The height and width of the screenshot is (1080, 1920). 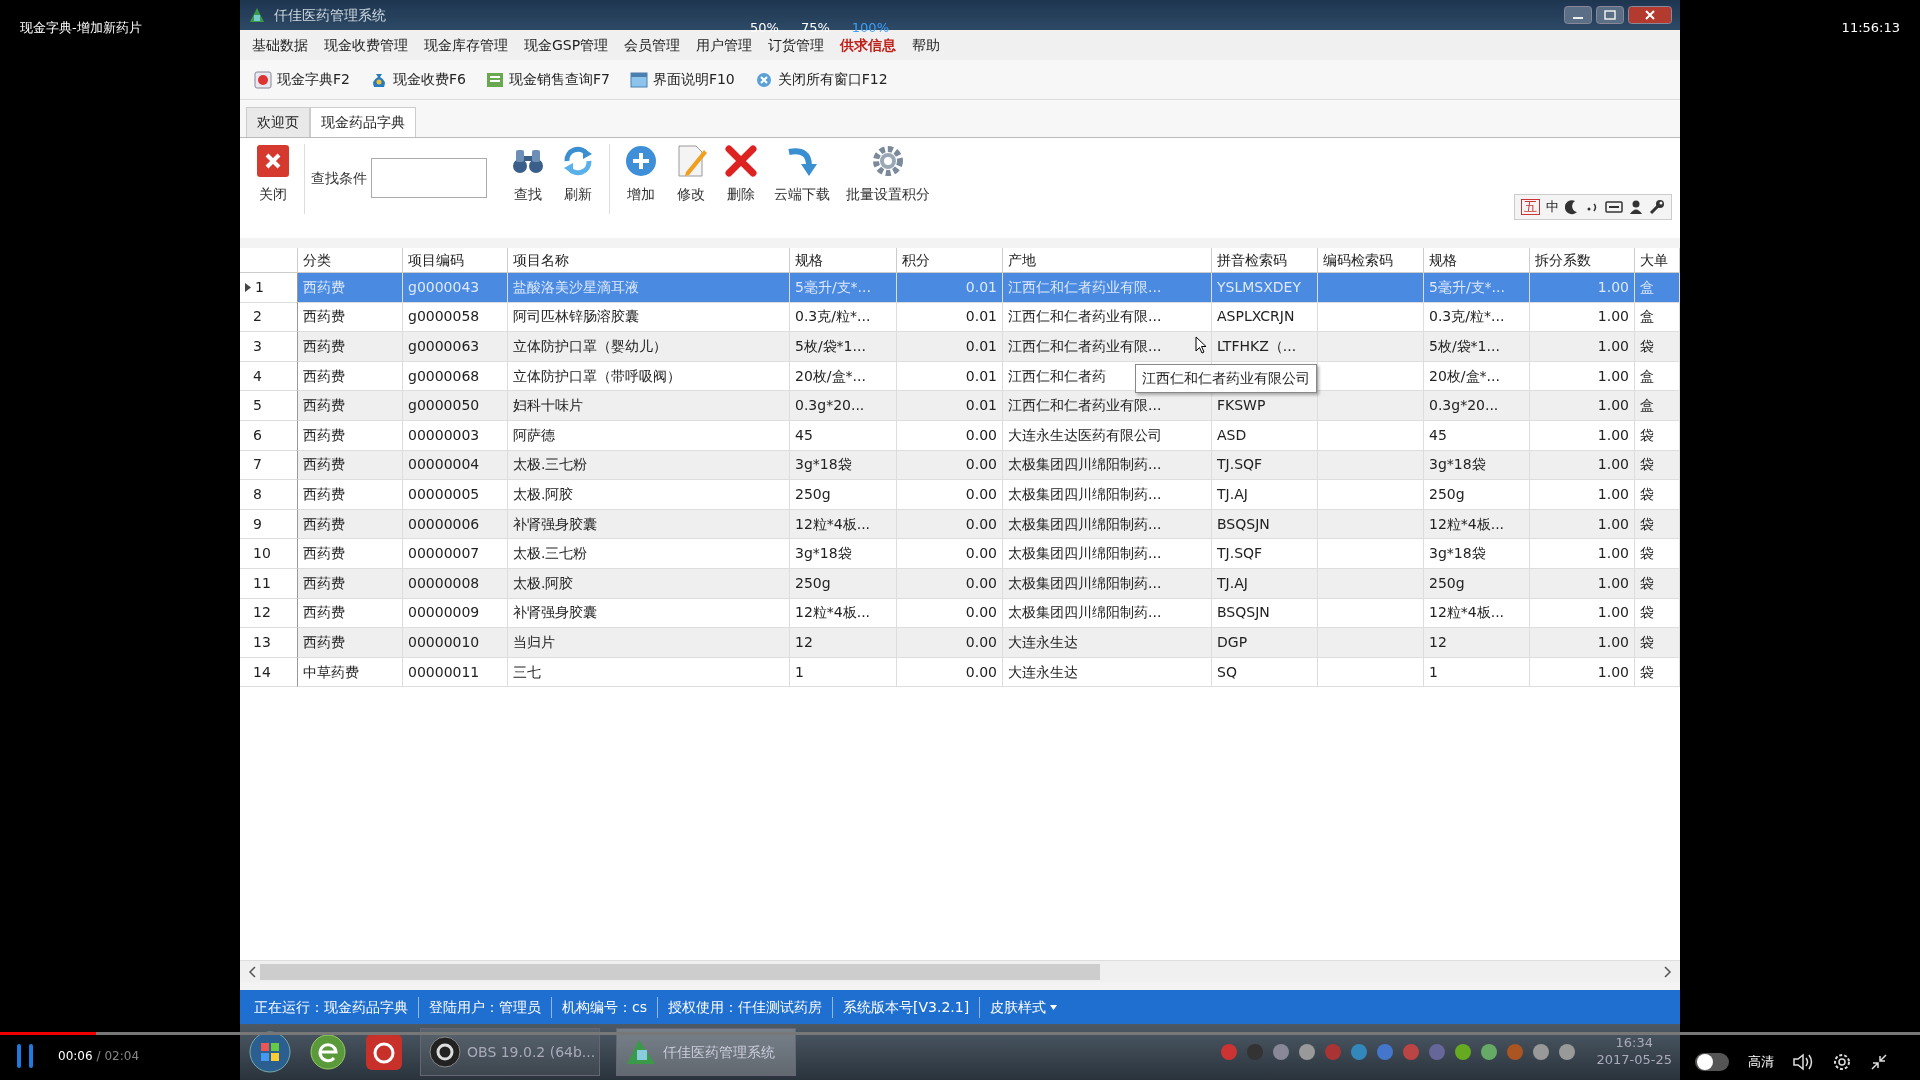 I want to click on scroll-left-icon, so click(x=252, y=971).